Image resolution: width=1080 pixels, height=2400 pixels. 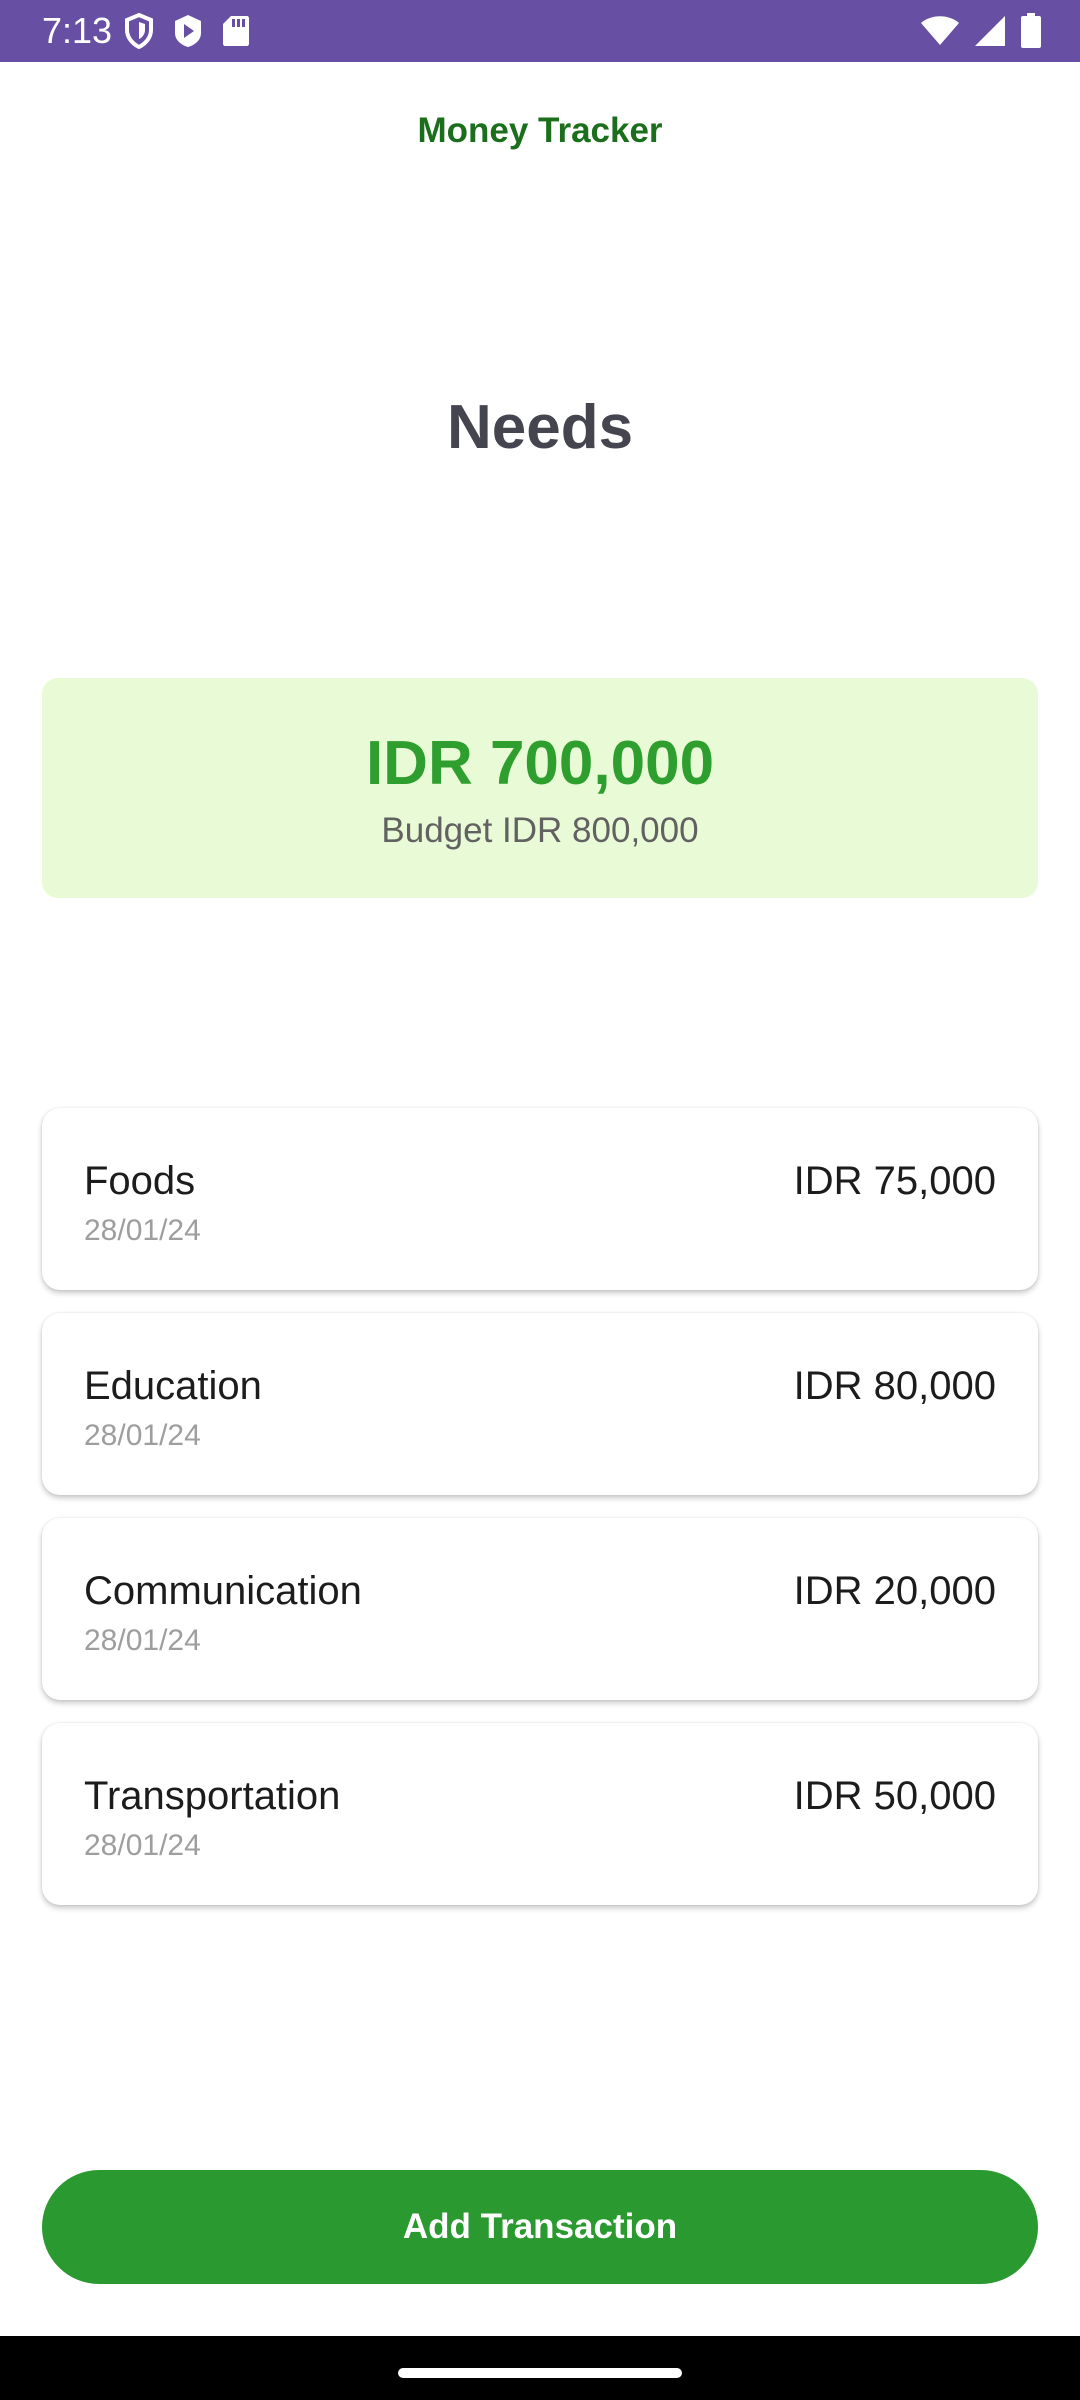 I want to click on spent-amount: IDR 700,000, so click(x=540, y=763).